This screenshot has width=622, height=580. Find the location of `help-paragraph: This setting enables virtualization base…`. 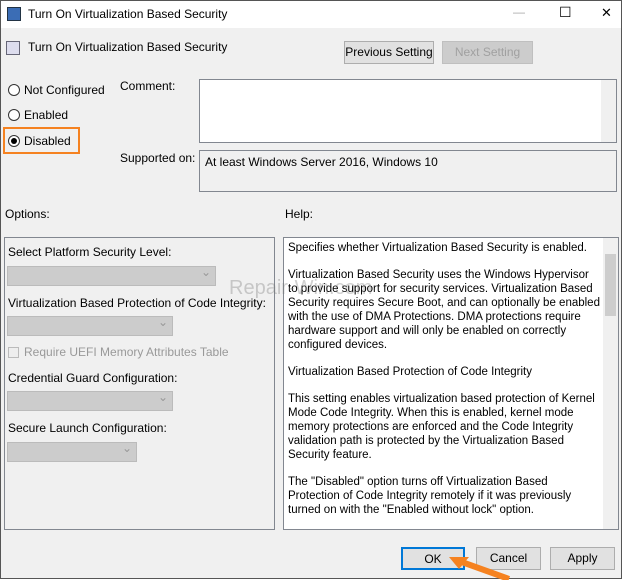

help-paragraph: This setting enables virtualization base… is located at coordinates (441, 427).